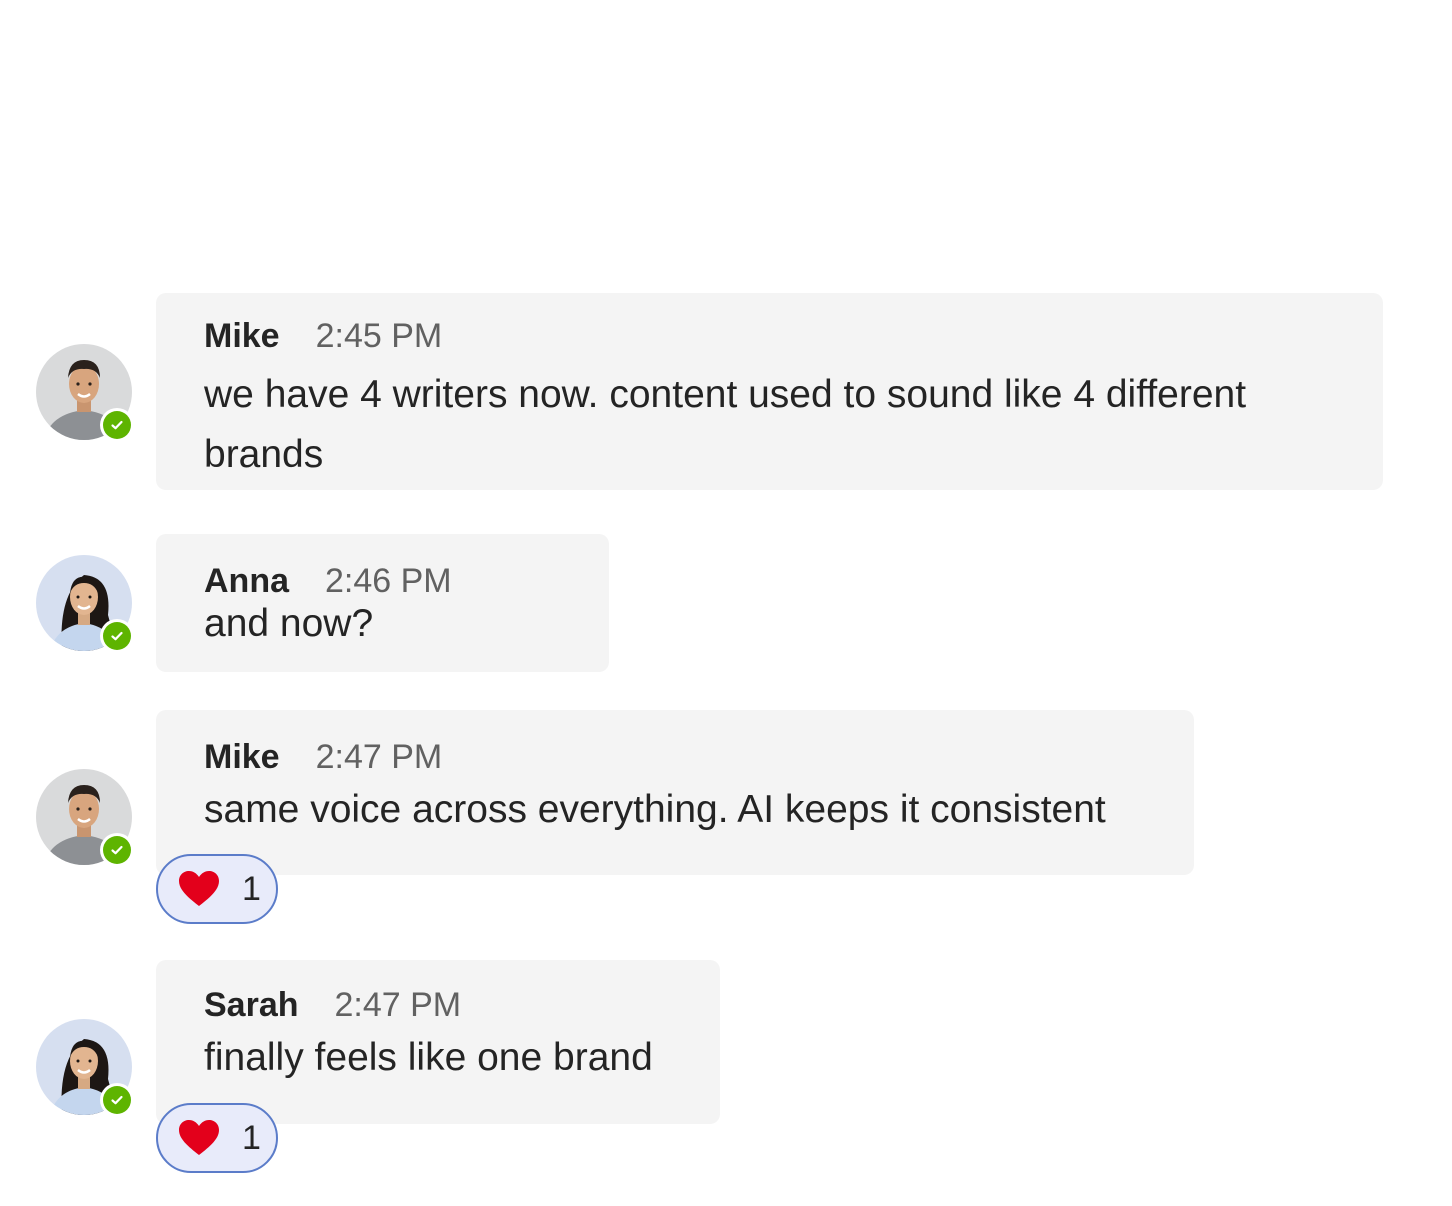 The height and width of the screenshot is (1206, 1452). I want to click on message-header: Sarah 2:47 PM, so click(438, 1006).